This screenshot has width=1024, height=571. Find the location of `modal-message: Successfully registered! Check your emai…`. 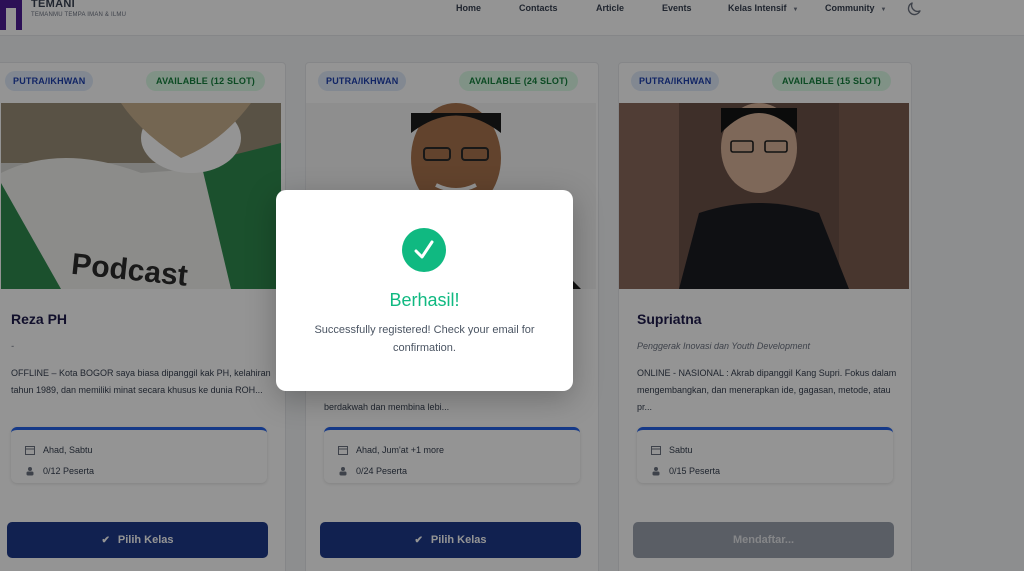

modal-message: Successfully registered! Check your emai… is located at coordinates (424, 339).